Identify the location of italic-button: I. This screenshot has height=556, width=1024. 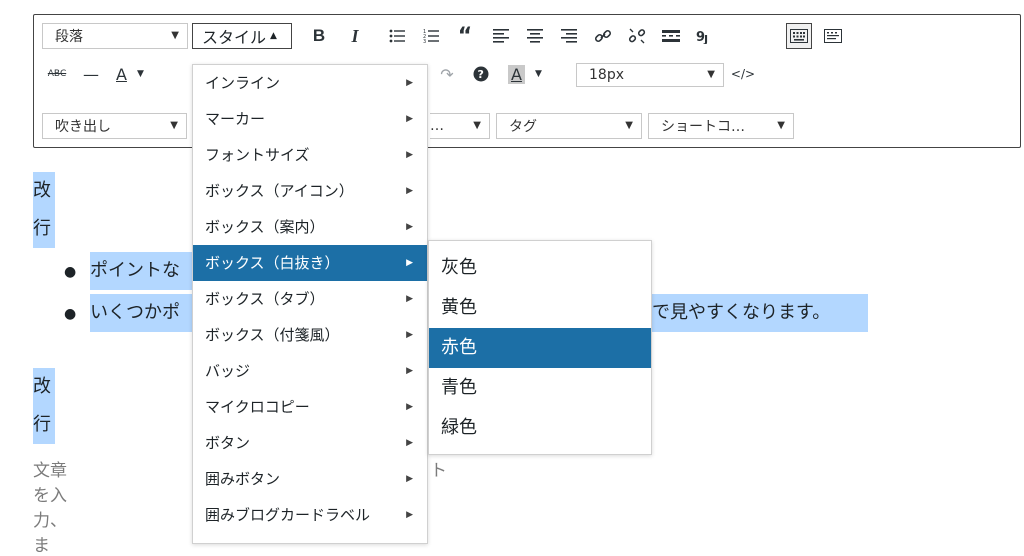
(355, 36).